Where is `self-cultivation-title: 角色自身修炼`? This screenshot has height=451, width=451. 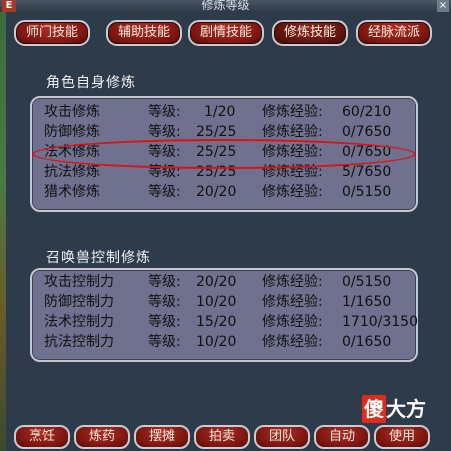
self-cultivation-title: 角色自身修炼 is located at coordinates (91, 83).